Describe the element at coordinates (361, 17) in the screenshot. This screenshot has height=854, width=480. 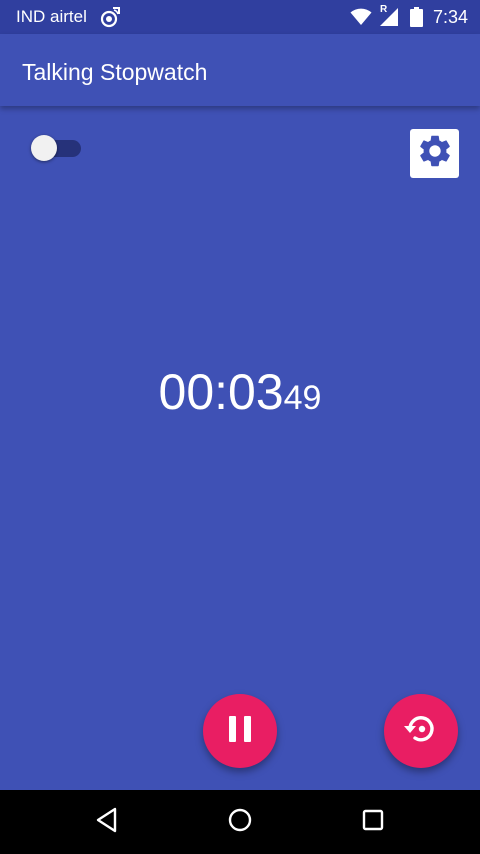
I see `wifi-icon` at that location.